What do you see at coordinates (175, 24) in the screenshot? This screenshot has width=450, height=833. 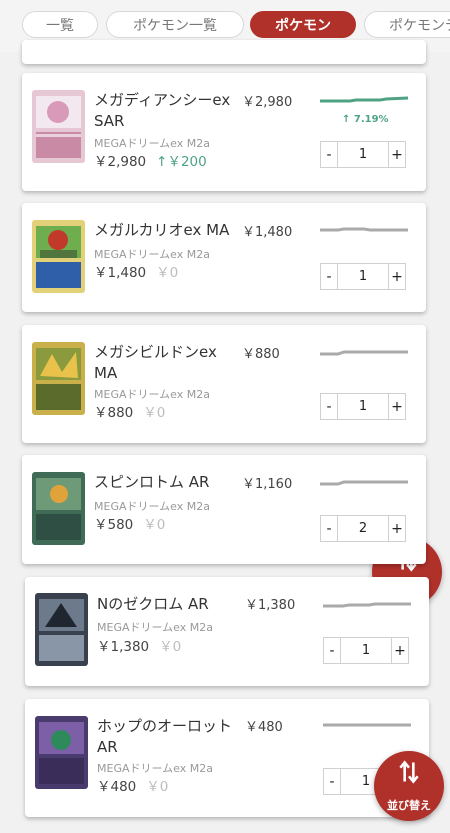 I see `tab-pokemon-list: ポケモン一覧` at bounding box center [175, 24].